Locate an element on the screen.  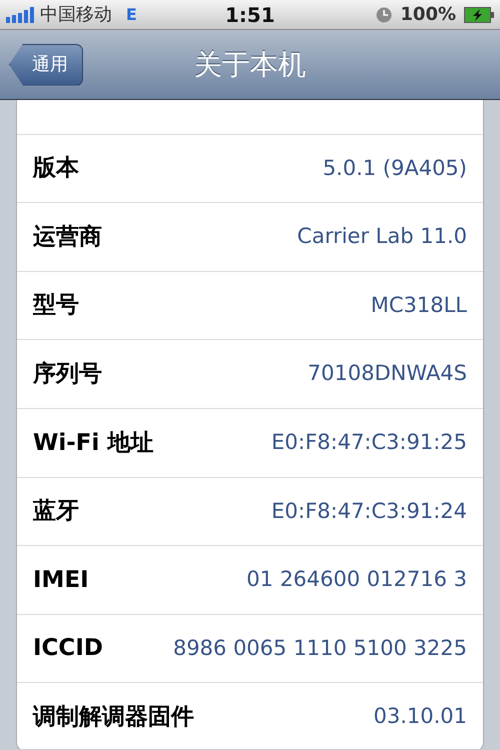
row-label: 运营商 is located at coordinates (67, 237).